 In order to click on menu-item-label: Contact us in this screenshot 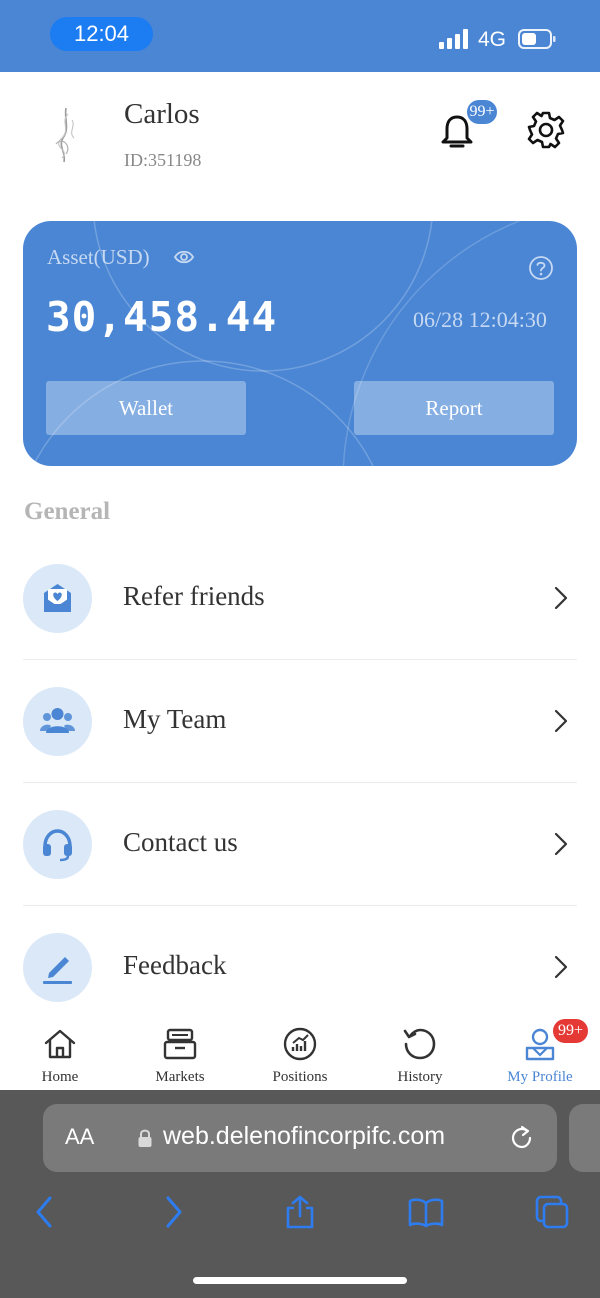, I will do `click(180, 842)`.